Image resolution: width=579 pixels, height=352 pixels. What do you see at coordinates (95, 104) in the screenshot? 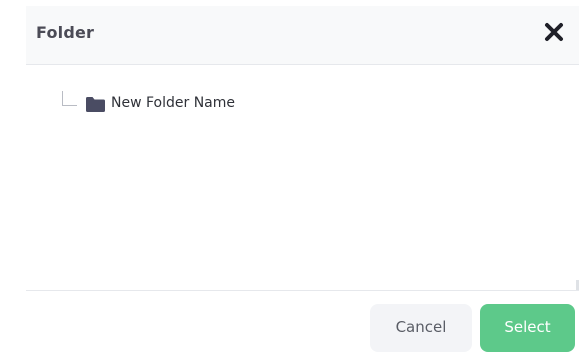
I see `folder-icon` at bounding box center [95, 104].